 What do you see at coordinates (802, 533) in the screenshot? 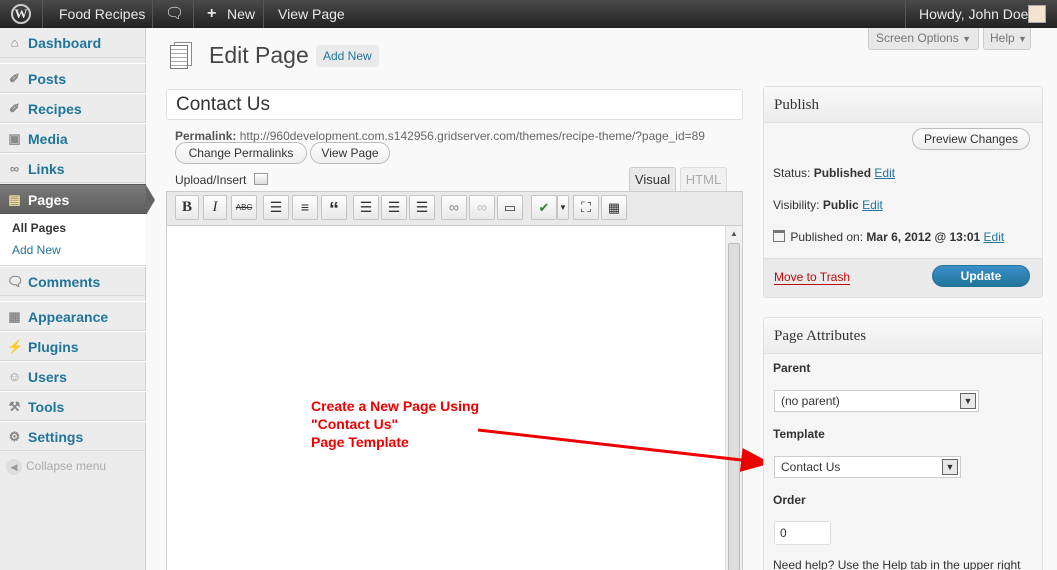
I see `order-input: 0` at bounding box center [802, 533].